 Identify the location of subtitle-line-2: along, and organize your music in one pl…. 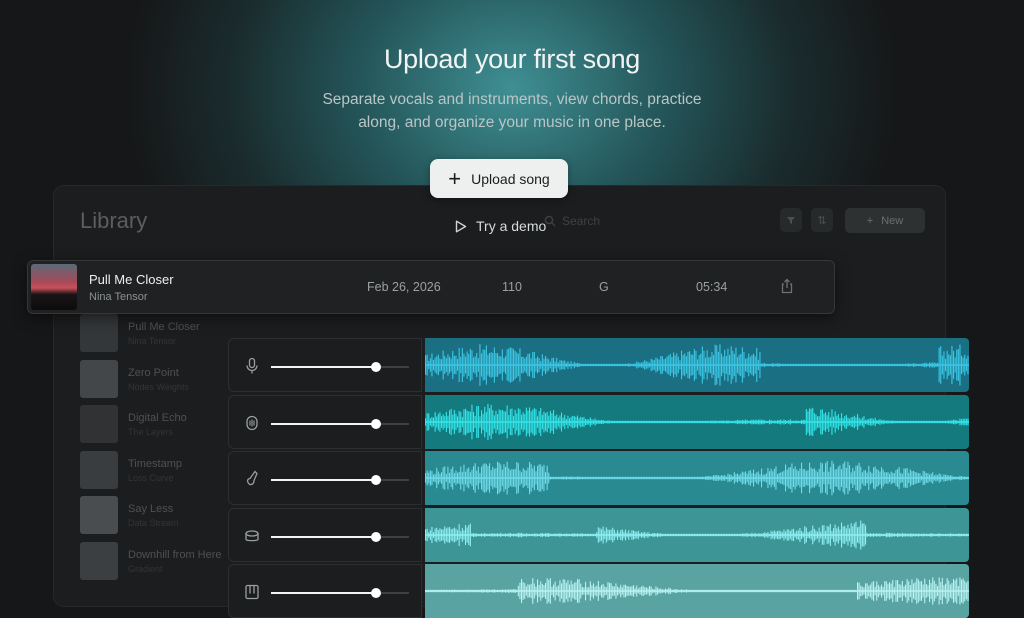
(512, 122).